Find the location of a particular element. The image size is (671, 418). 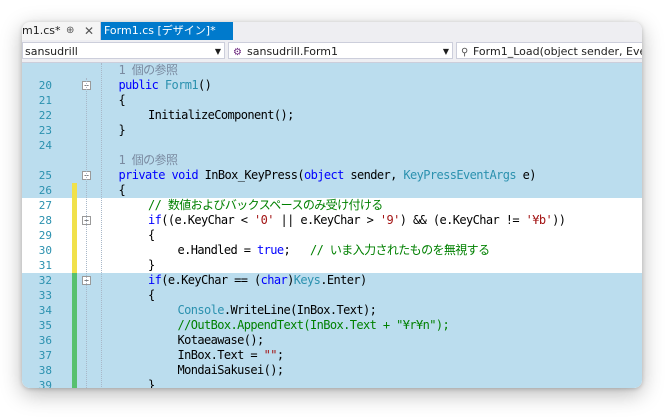

code-line: 39} is located at coordinates (332, 383).